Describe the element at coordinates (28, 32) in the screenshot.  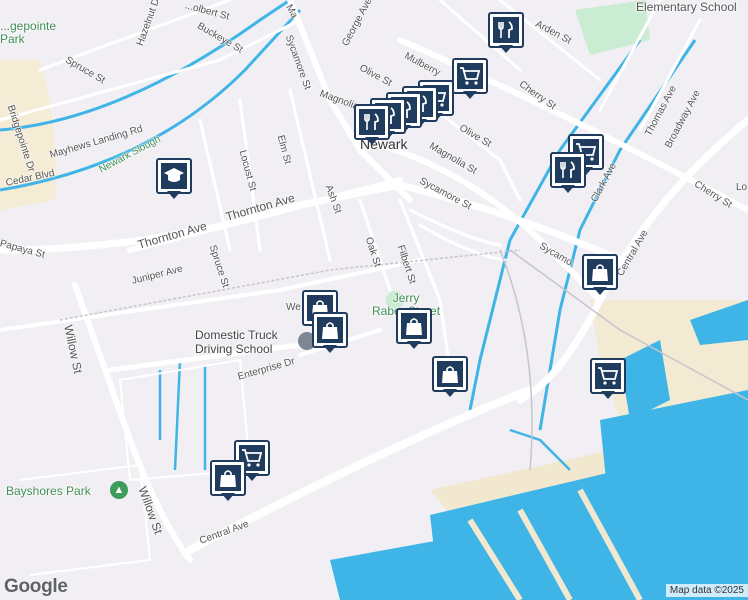
I see `park-label-topleft: ...gepointe Park` at that location.